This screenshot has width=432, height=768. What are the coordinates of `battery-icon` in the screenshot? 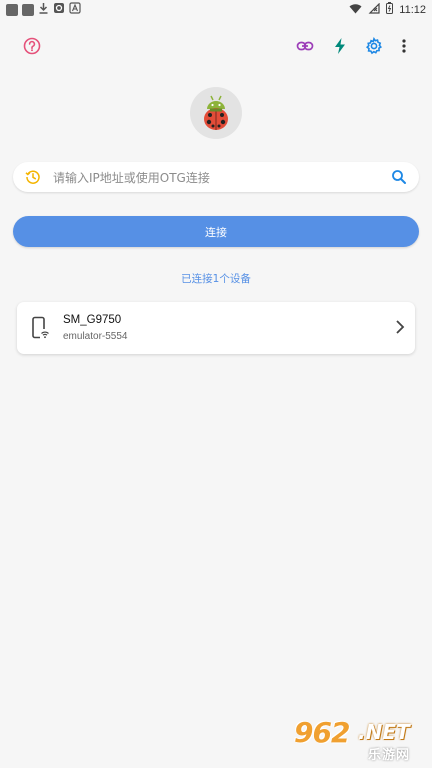 It's located at (390, 9).